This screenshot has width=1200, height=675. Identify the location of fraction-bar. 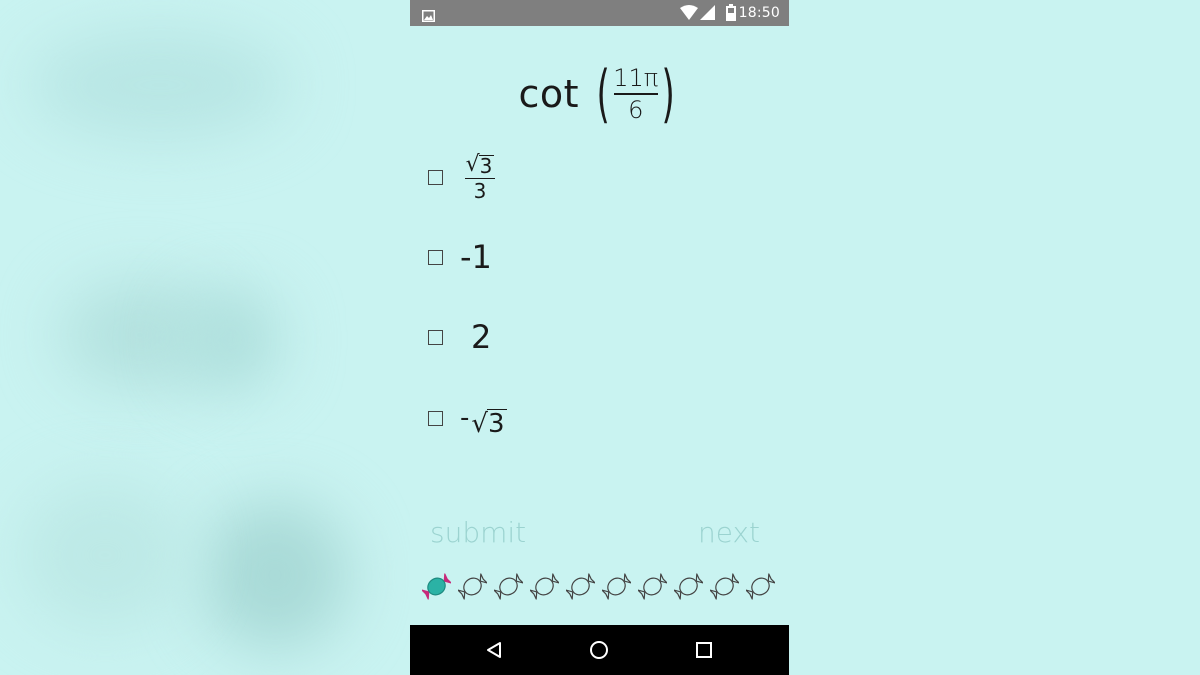
(635, 94).